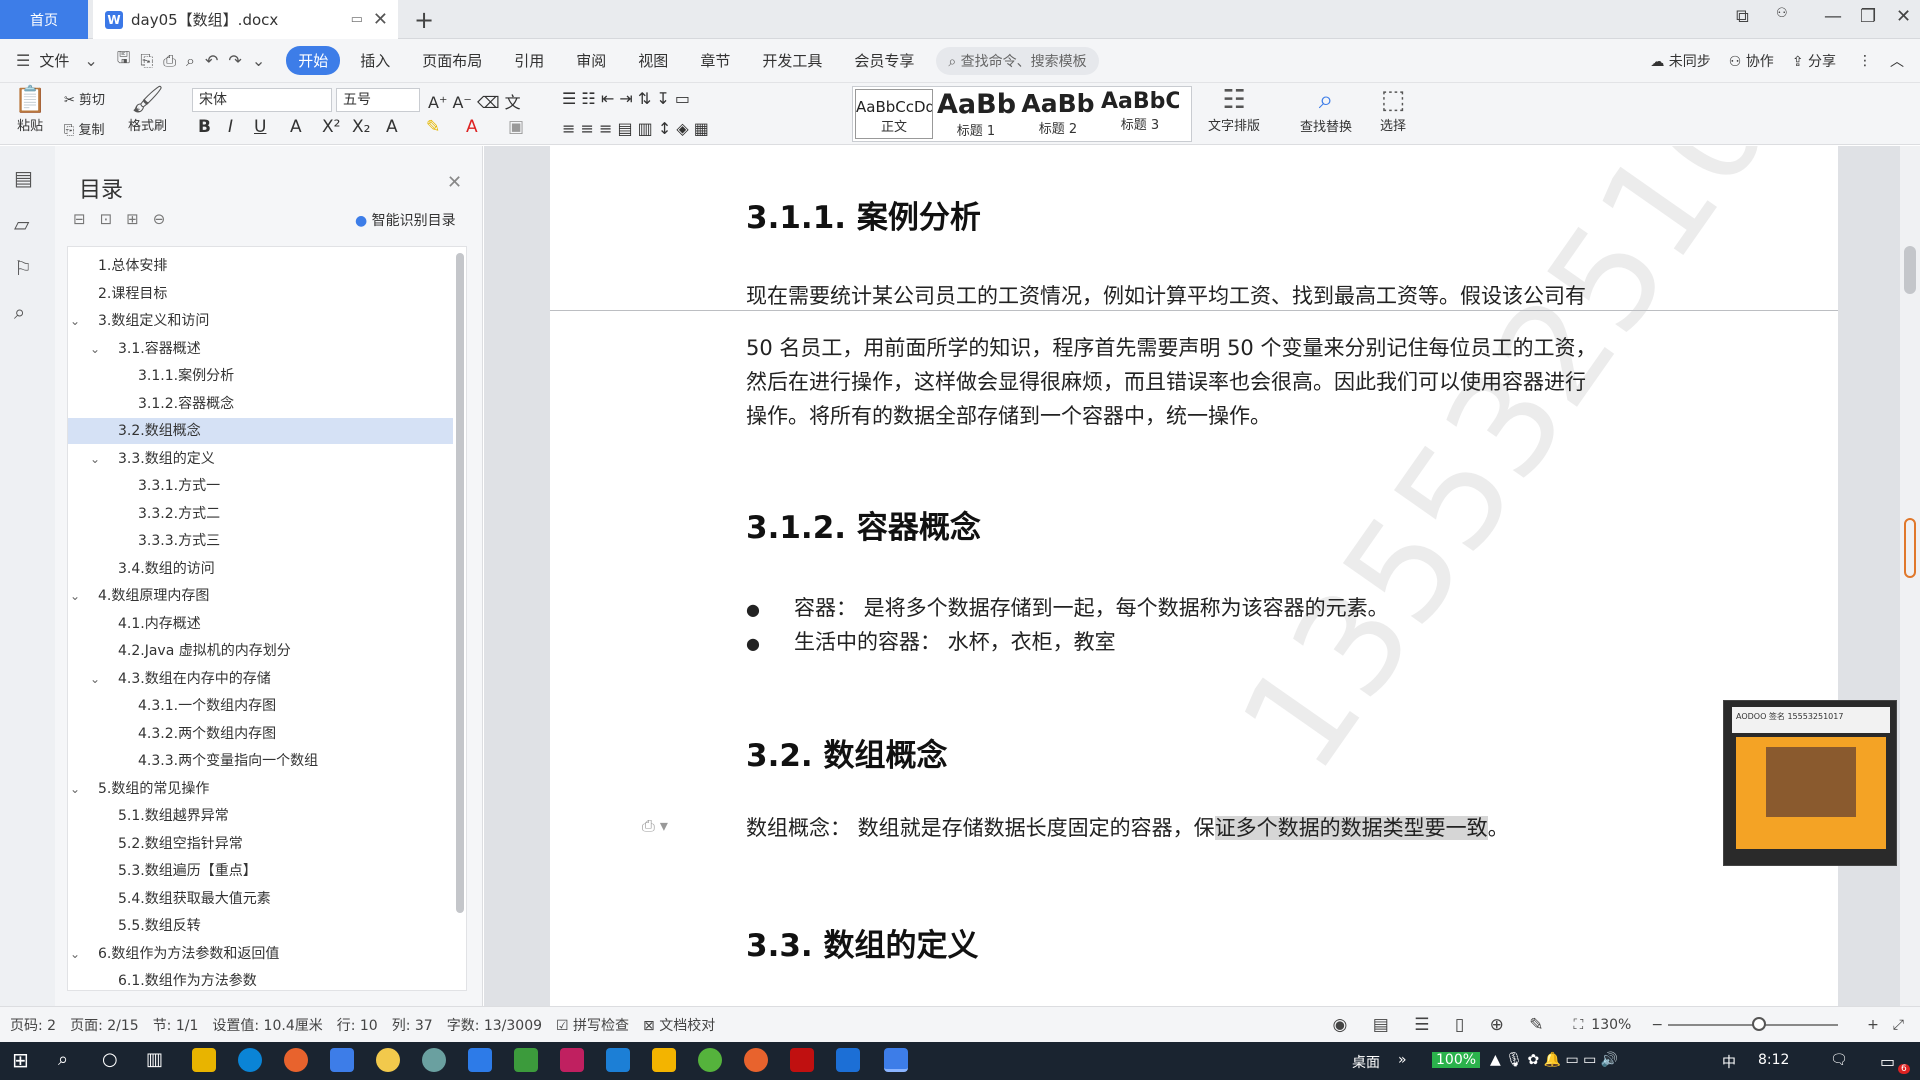  Describe the element at coordinates (260, 486) in the screenshot. I see `toc-item: 3.3.1.方式一` at that location.